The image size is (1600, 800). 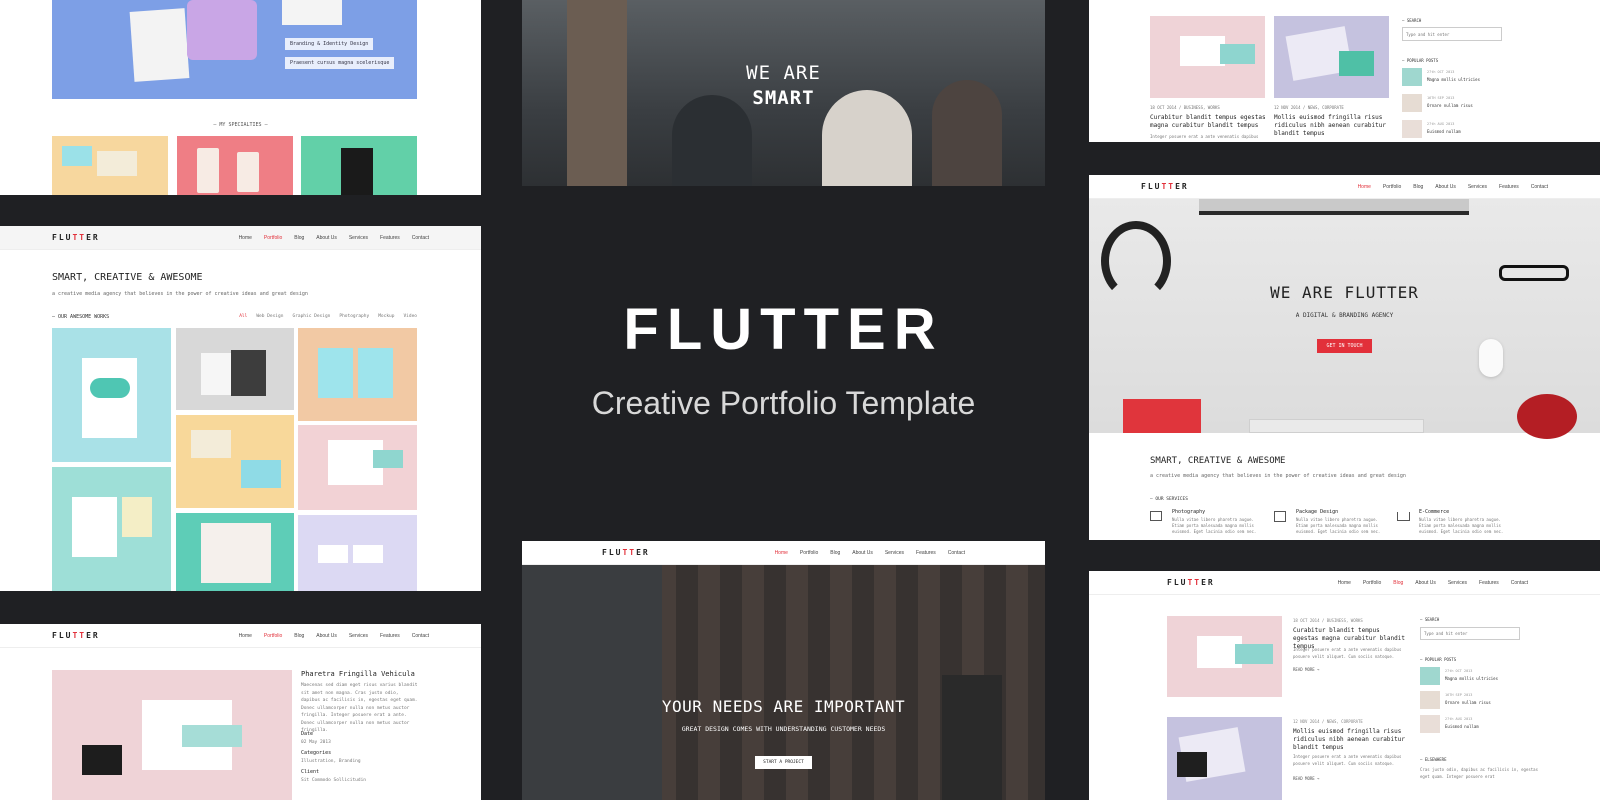 What do you see at coordinates (269, 316) in the screenshot?
I see `filter-web: Web Design` at bounding box center [269, 316].